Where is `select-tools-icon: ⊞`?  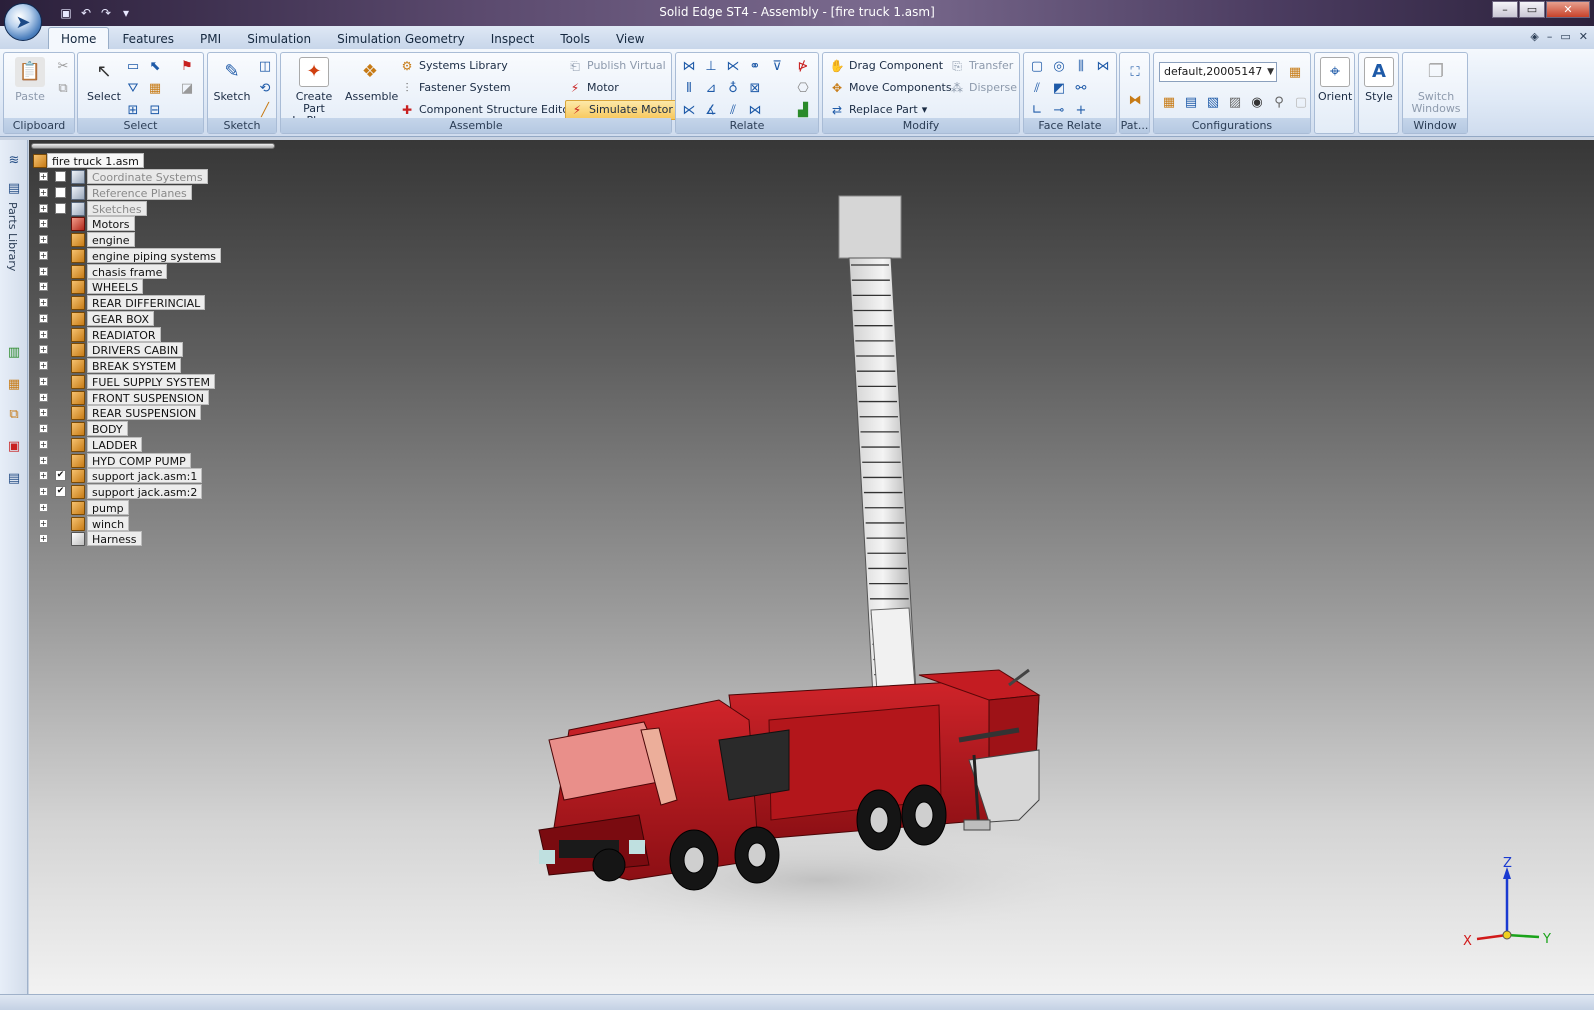 select-tools-icon: ⊞ is located at coordinates (133, 110).